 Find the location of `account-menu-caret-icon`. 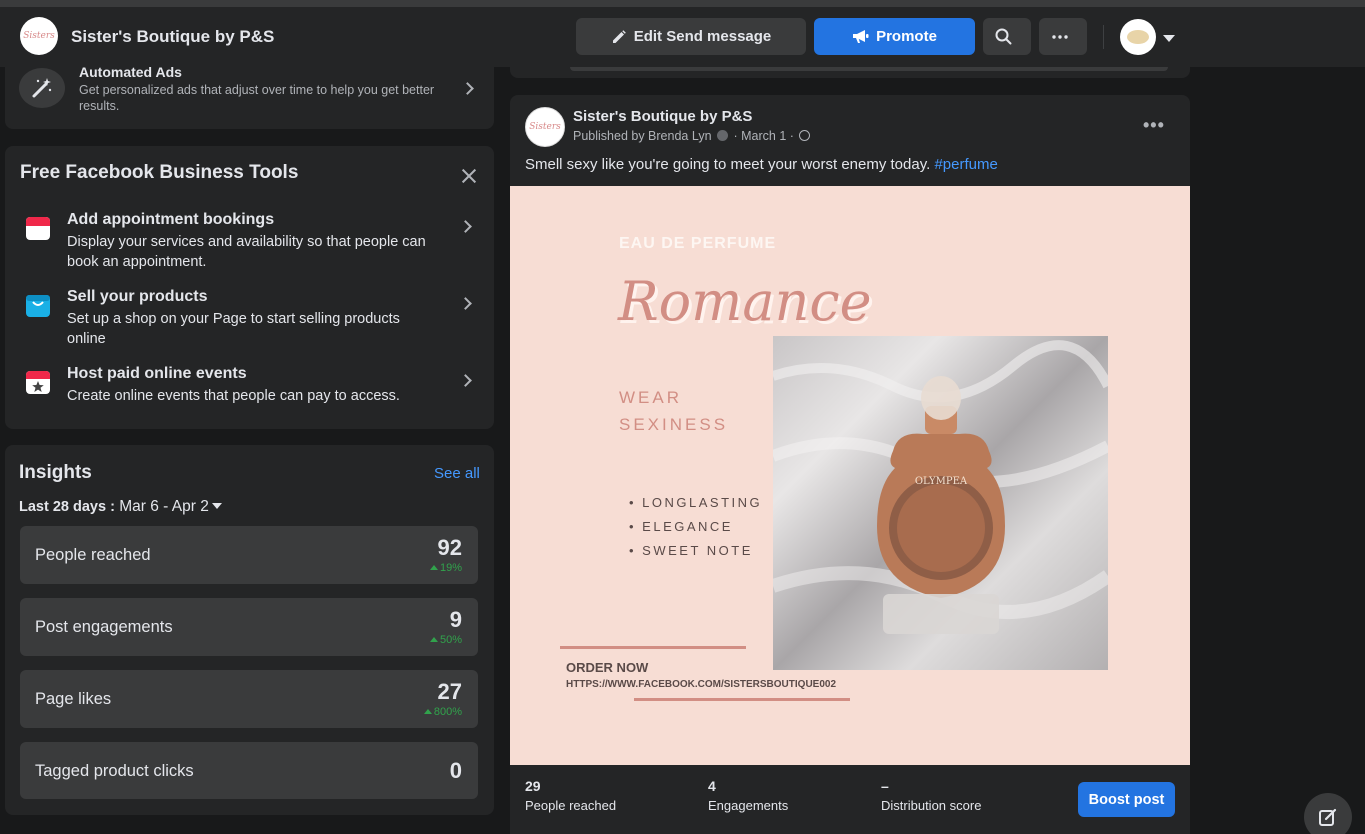

account-menu-caret-icon is located at coordinates (1169, 38).